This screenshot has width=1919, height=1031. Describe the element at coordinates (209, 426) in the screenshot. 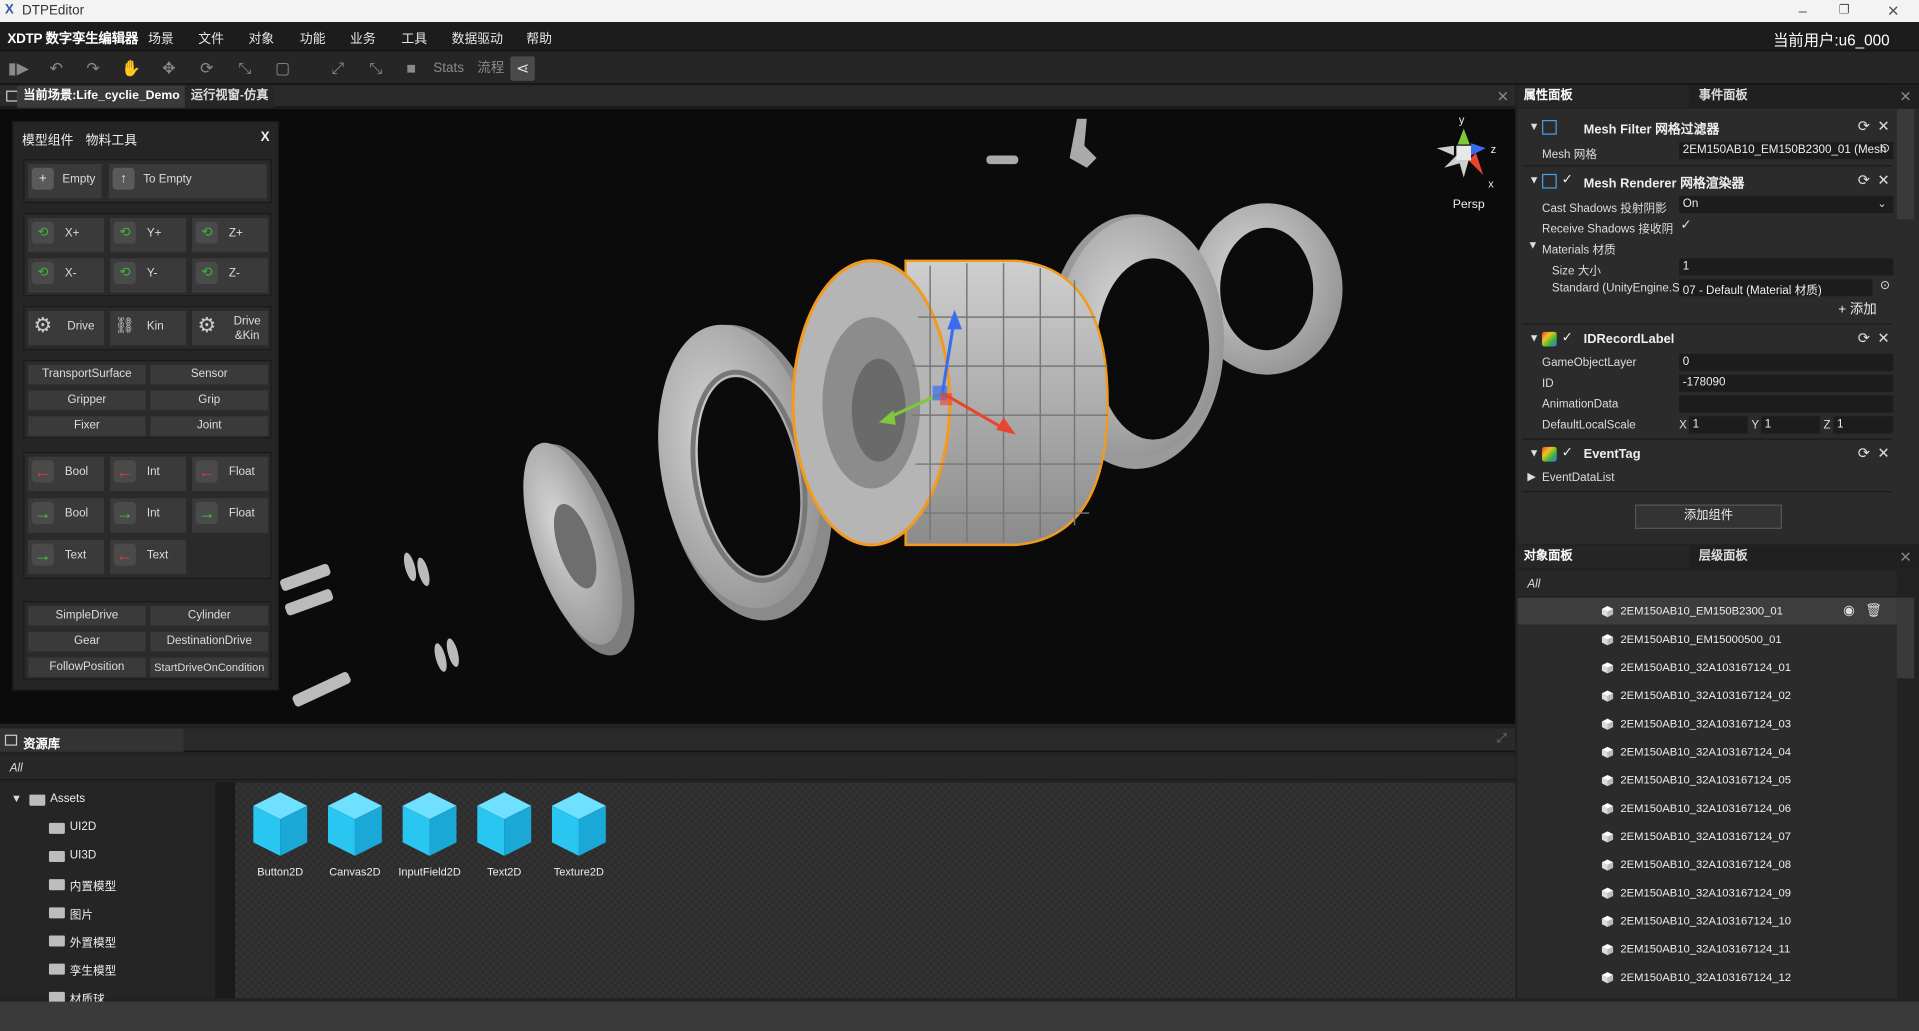

I see `joint-button: Joint` at that location.